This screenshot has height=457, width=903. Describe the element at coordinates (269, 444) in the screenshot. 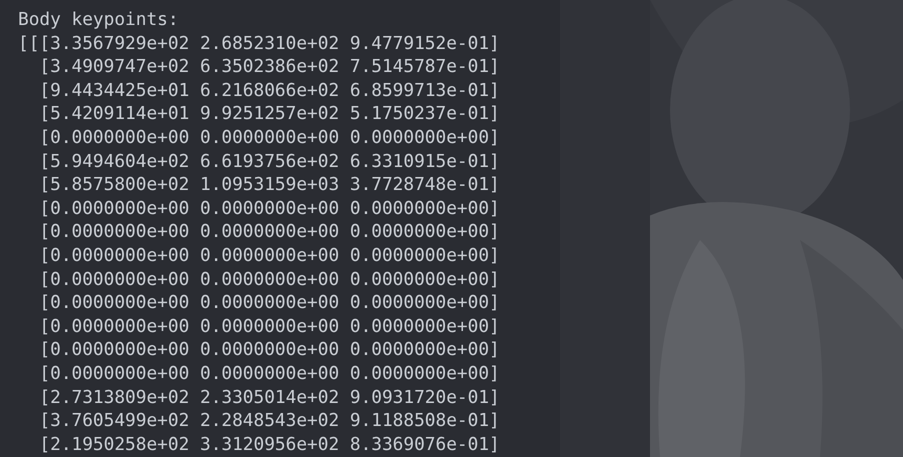

I see `output-line: [2.1950258e+02 3.3120956e+02 8.3369076e-01]` at that location.